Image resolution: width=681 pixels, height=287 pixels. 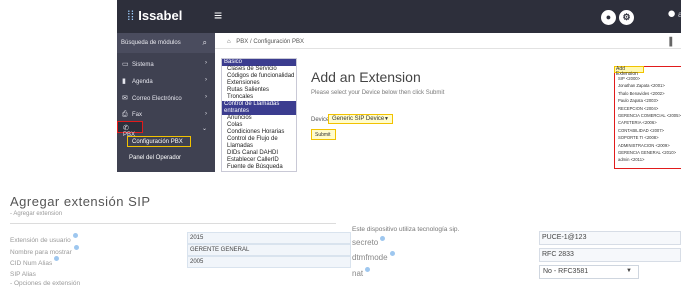 I want to click on dtmfmode-label: dtmfmode, so click(x=373, y=256).